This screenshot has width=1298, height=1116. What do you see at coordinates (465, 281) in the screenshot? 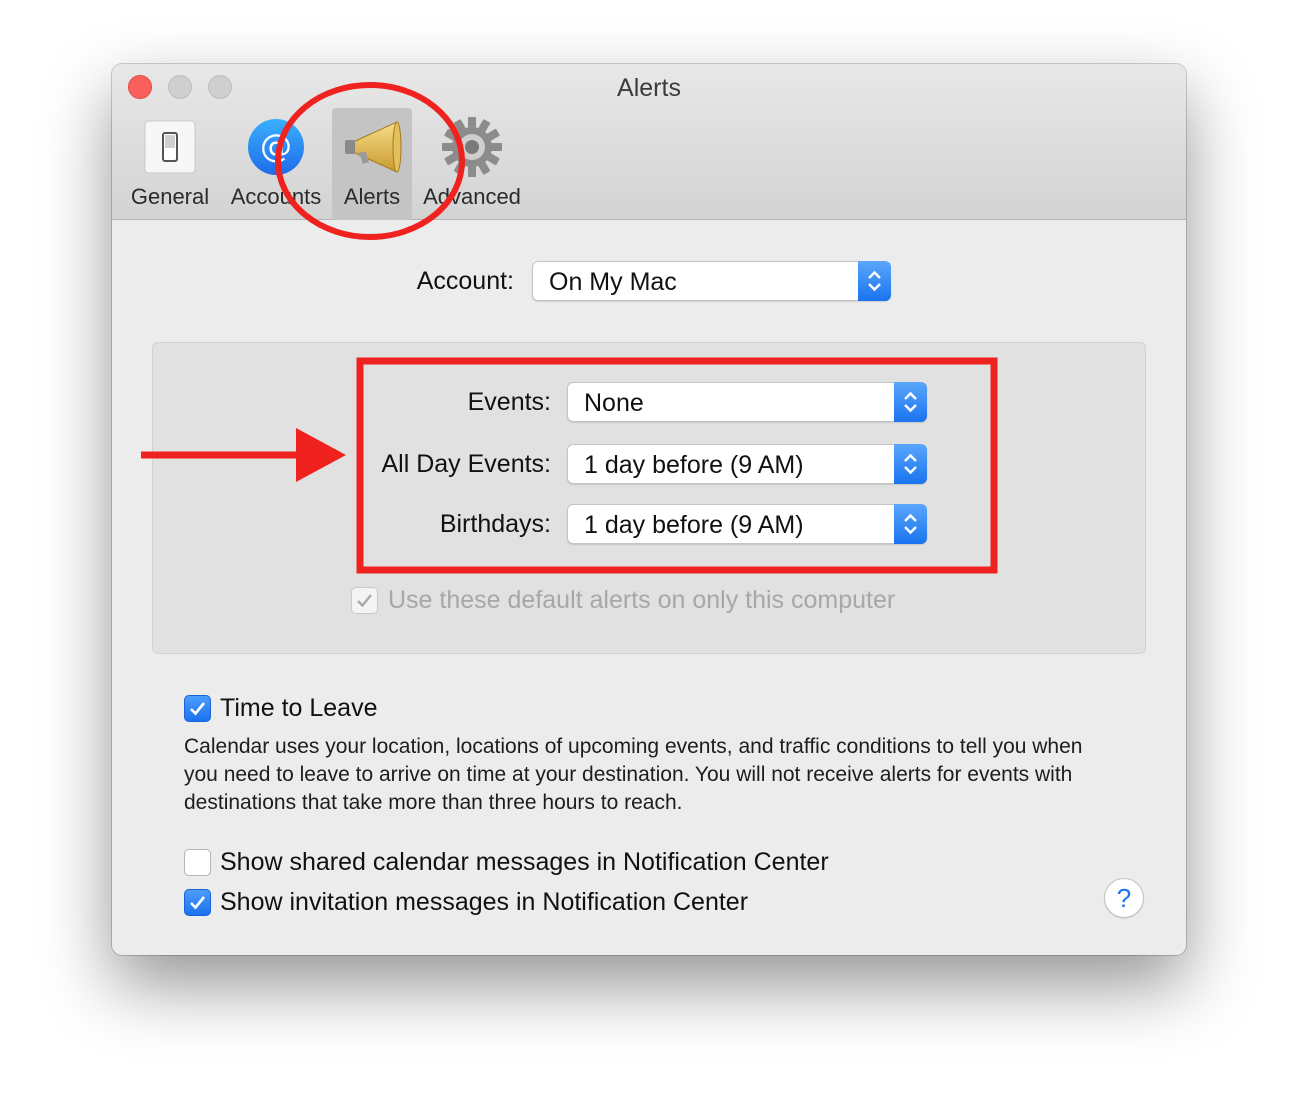
I see `account-label: Account:` at bounding box center [465, 281].